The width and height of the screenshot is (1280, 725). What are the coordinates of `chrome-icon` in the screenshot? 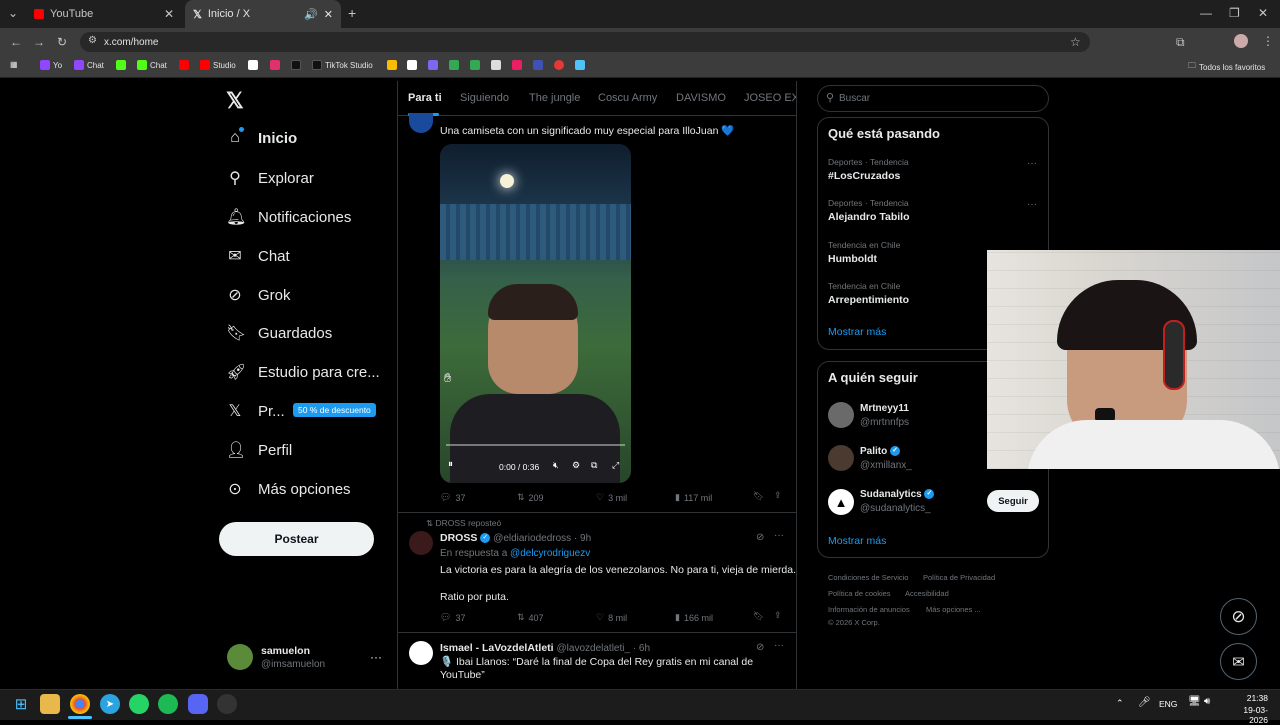 It's located at (80, 704).